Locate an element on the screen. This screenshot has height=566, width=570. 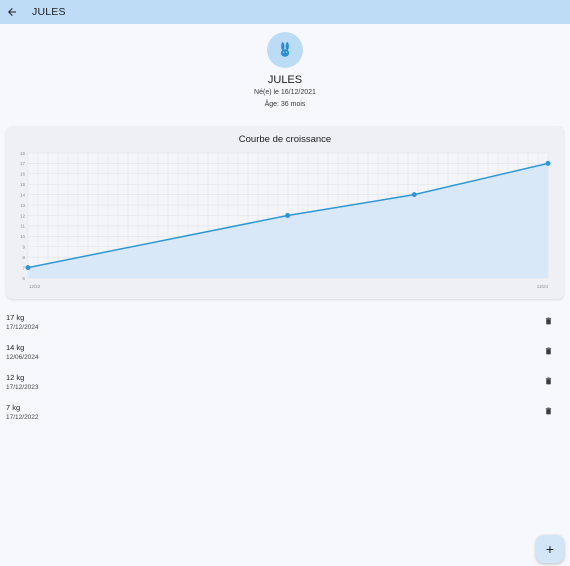
y-tick-label: 15 is located at coordinates (23, 184).